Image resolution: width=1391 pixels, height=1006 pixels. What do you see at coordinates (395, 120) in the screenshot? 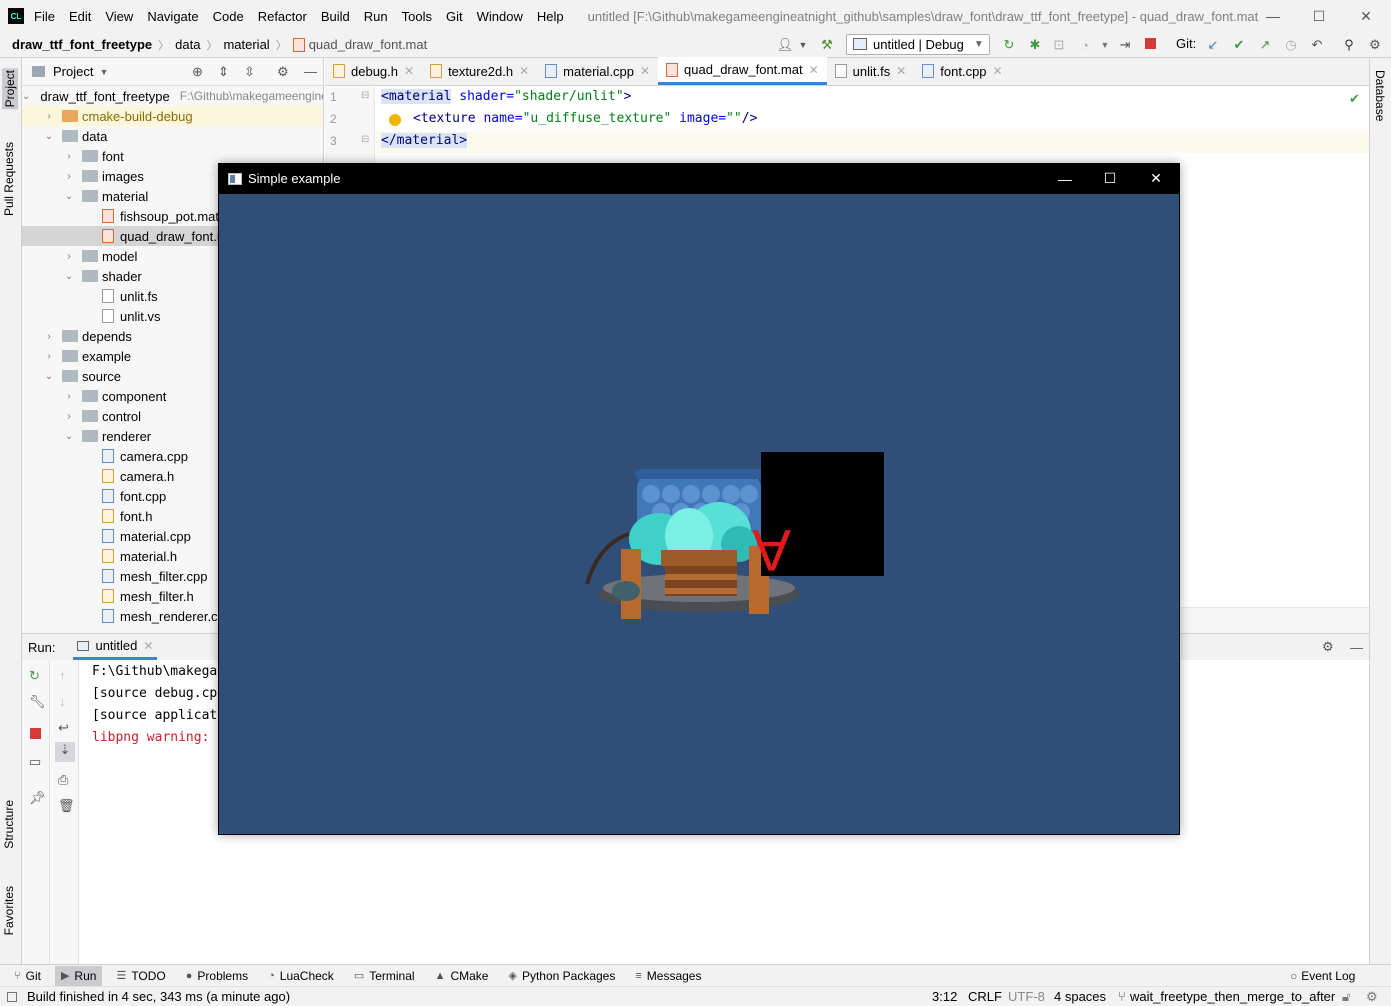
I see `intention-bulb-icon` at bounding box center [395, 120].